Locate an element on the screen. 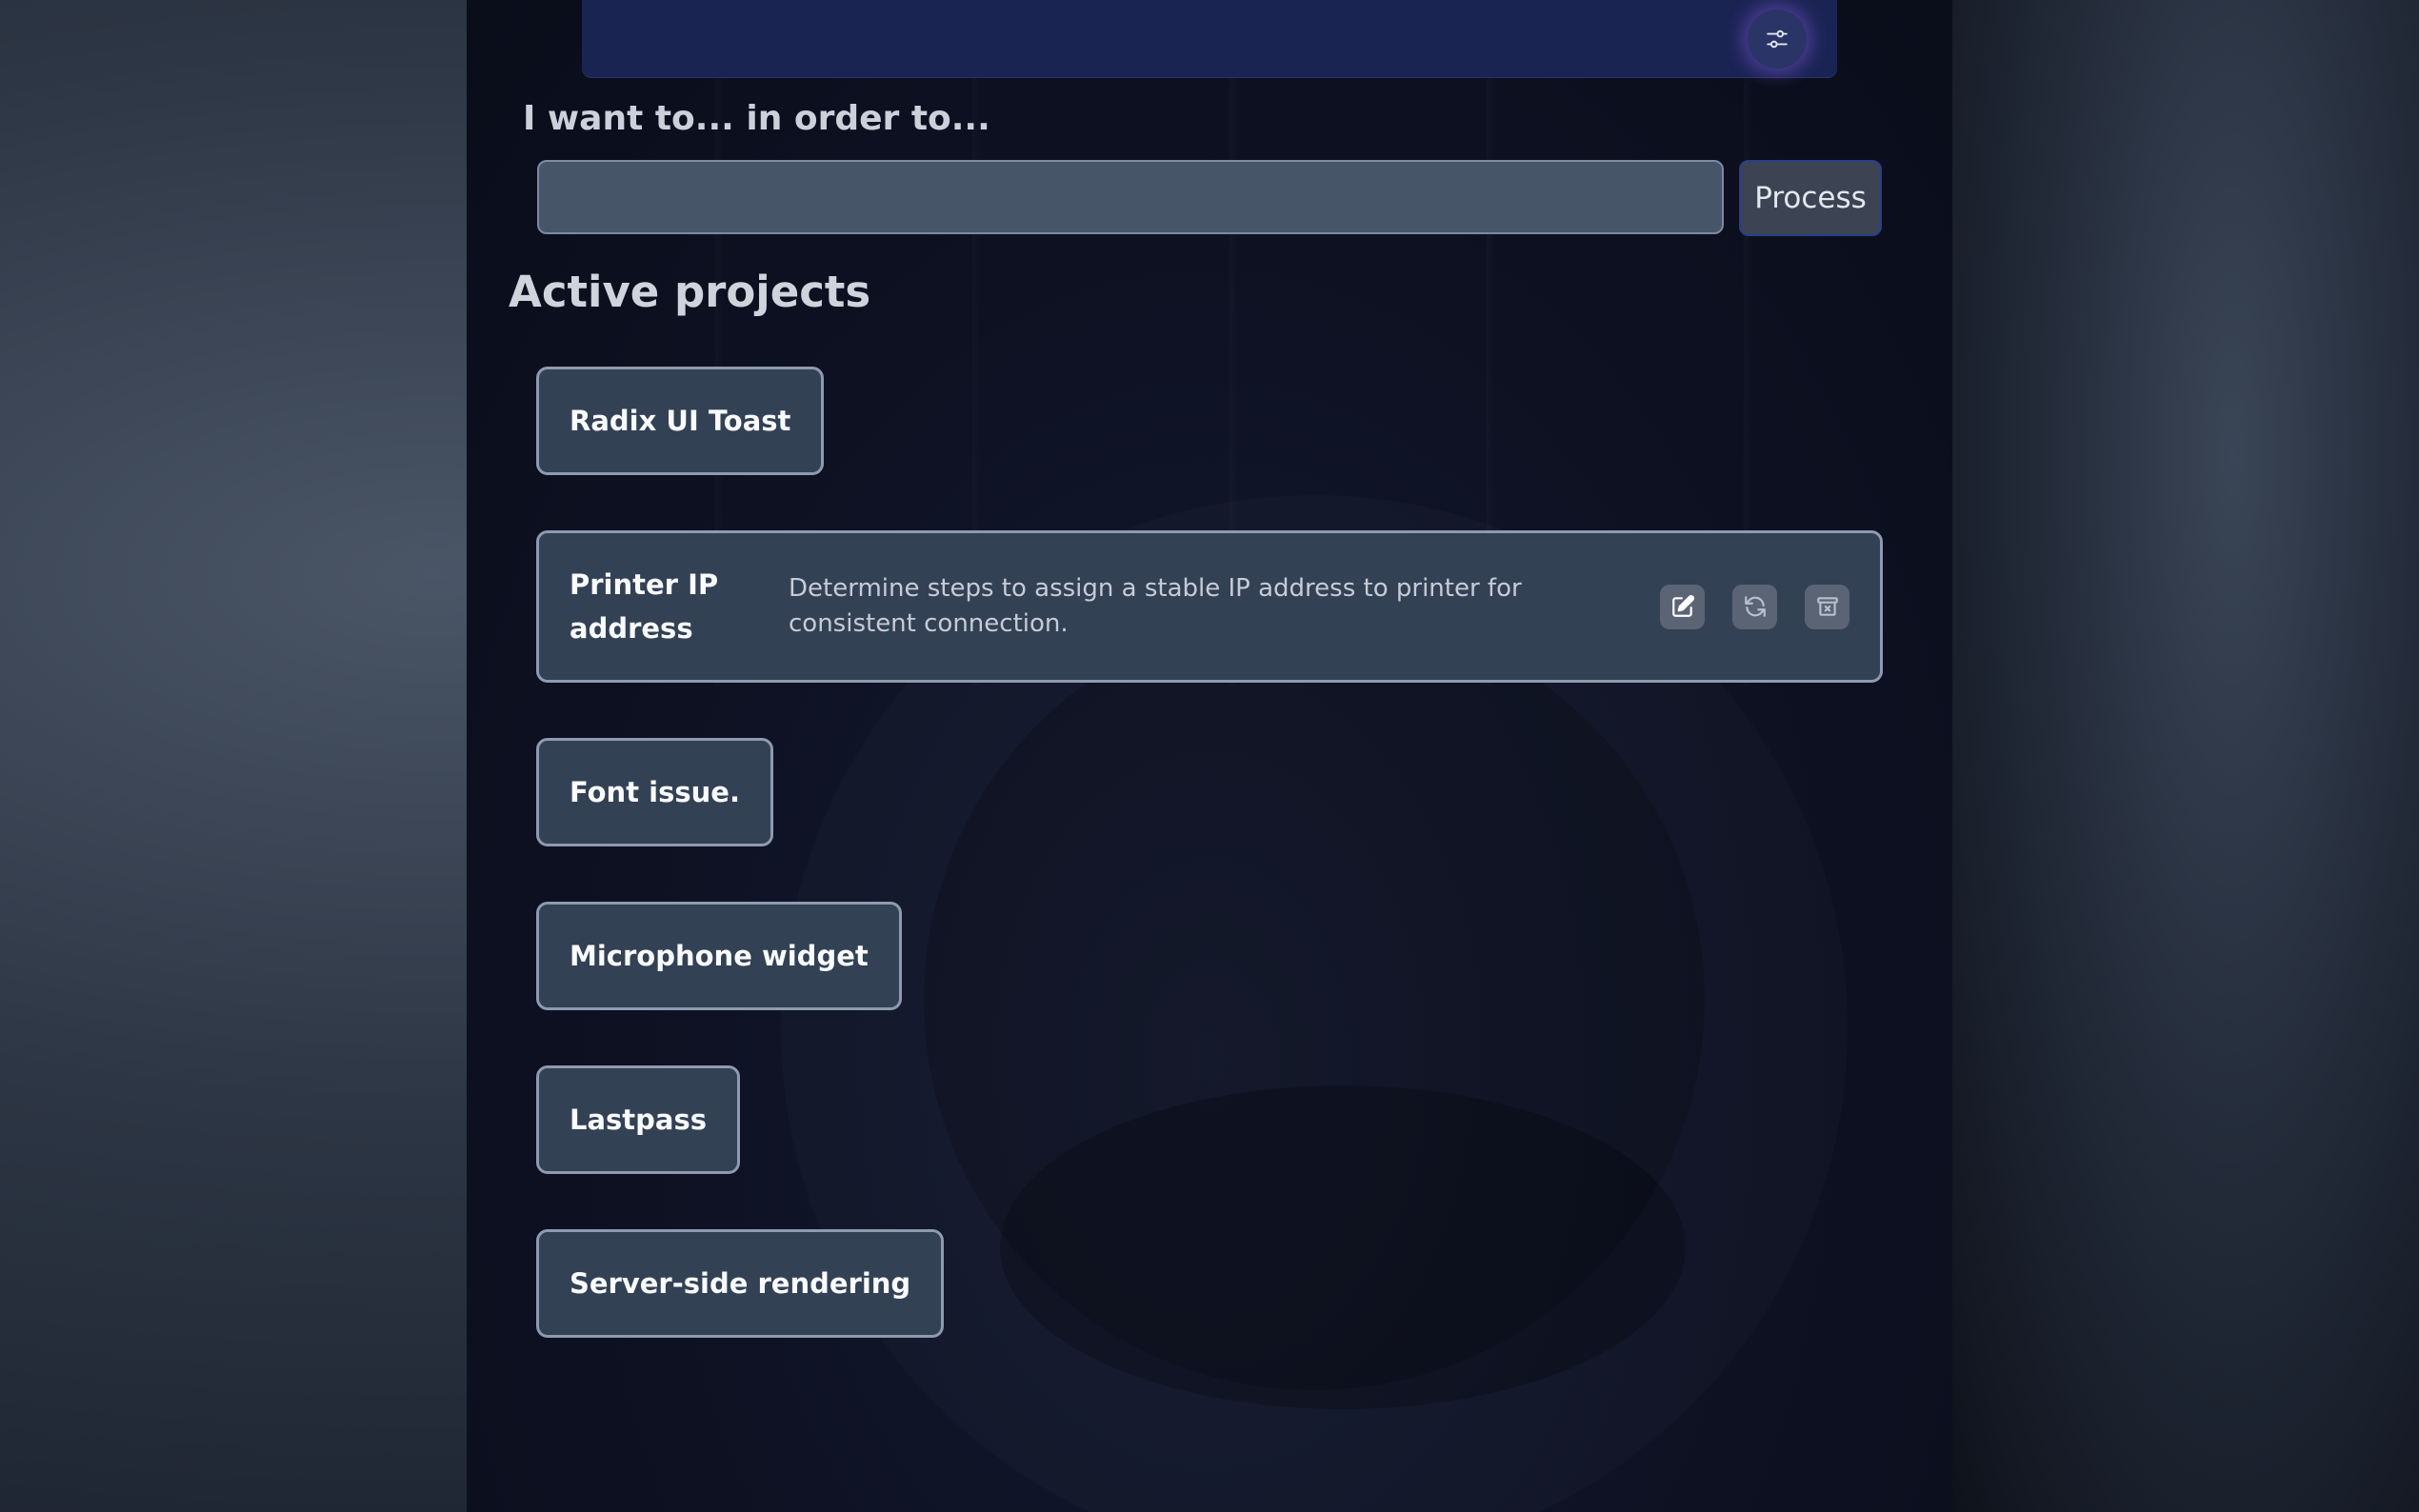  filter-button is located at coordinates (1777, 39).